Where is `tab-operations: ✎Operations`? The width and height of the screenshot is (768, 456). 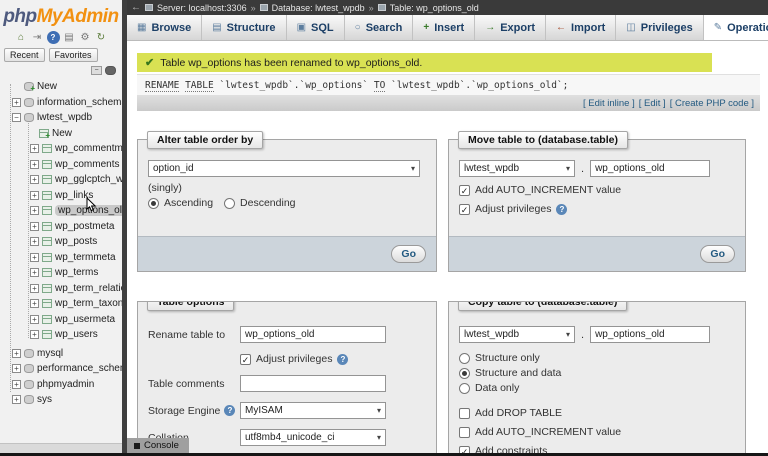 tab-operations: ✎Operations is located at coordinates (735, 27).